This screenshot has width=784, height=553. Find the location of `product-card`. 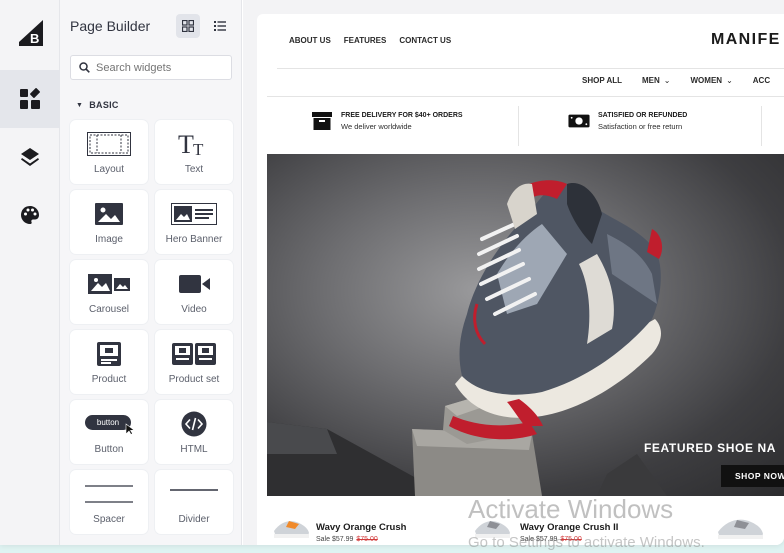

product-card is located at coordinates (745, 521).